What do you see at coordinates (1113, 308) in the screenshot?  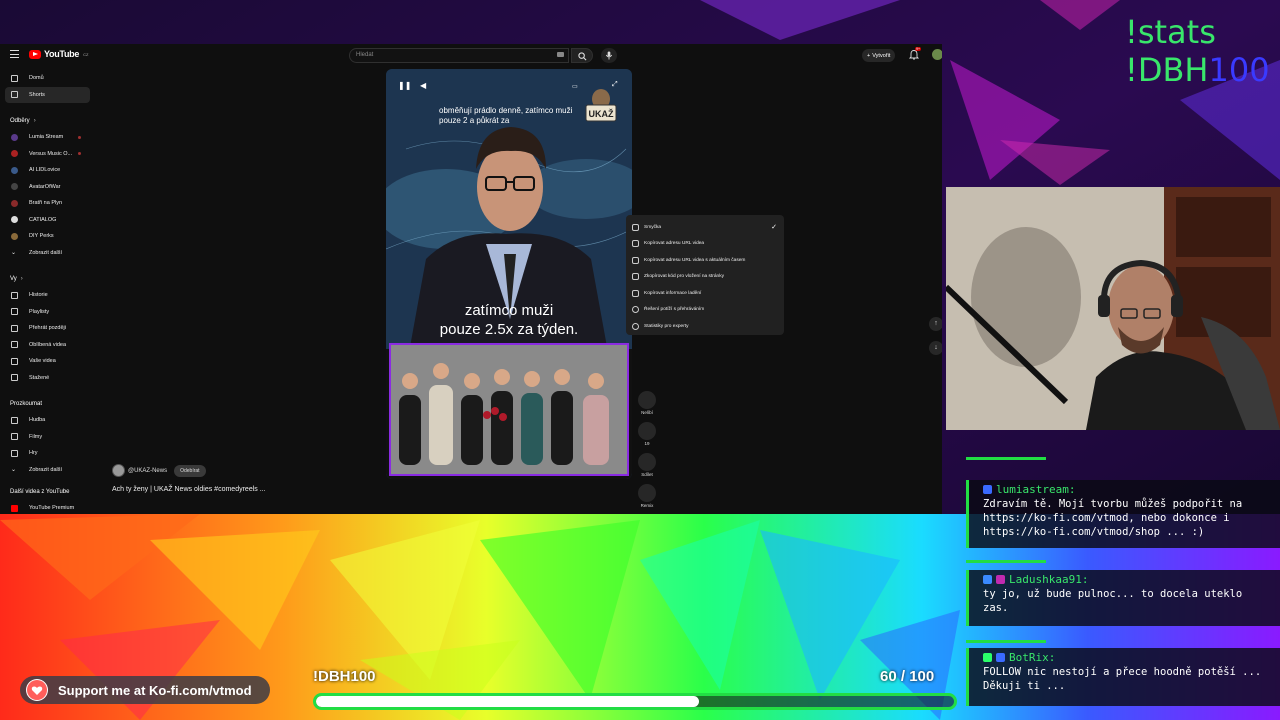 I see `webcam-feed` at bounding box center [1113, 308].